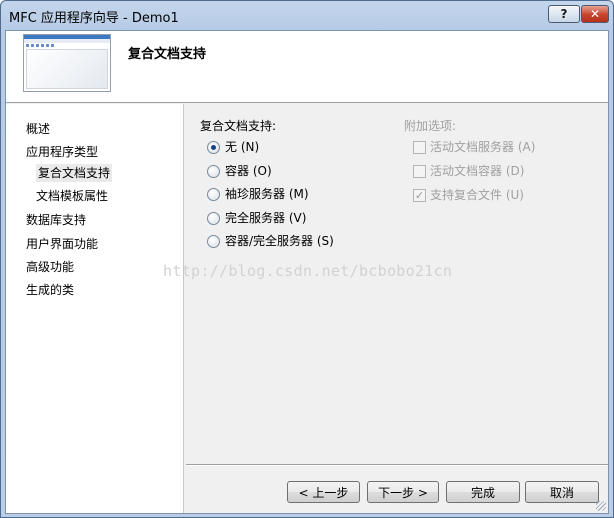  What do you see at coordinates (167, 54) in the screenshot?
I see `page-title: 复合文档支持` at bounding box center [167, 54].